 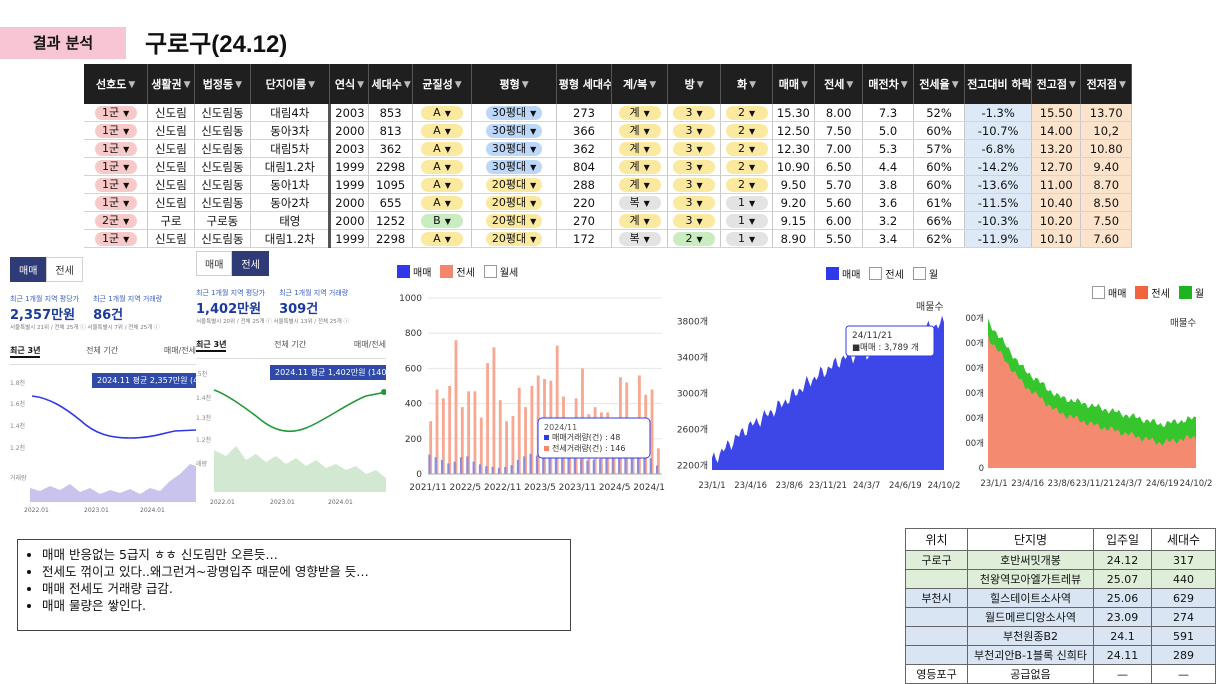 What do you see at coordinates (290, 84) in the screenshot?
I see `column-header: 단지이름 ▼` at bounding box center [290, 84].